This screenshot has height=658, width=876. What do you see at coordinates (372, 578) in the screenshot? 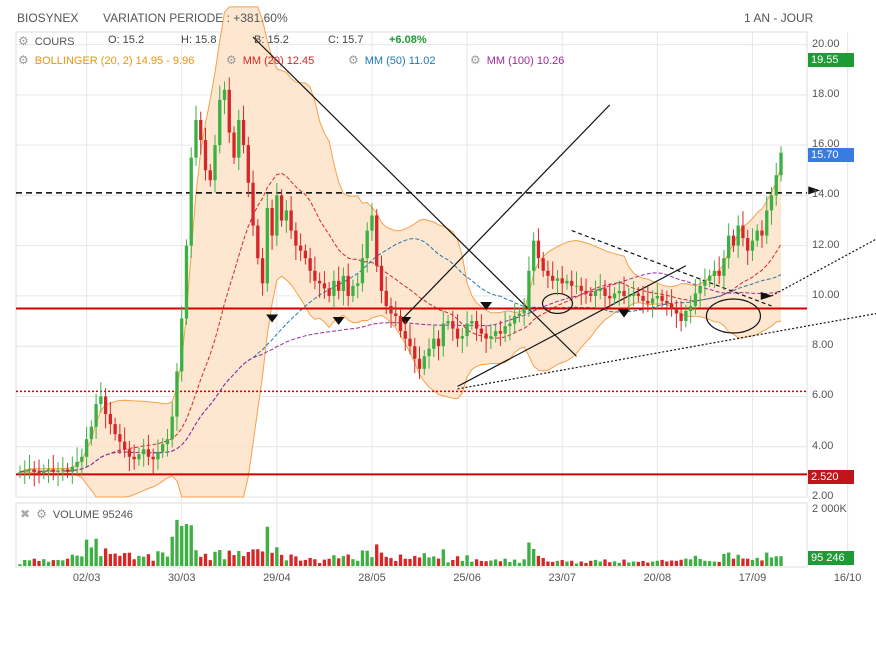
I see `x-axis-tick: 28/05` at bounding box center [372, 578].